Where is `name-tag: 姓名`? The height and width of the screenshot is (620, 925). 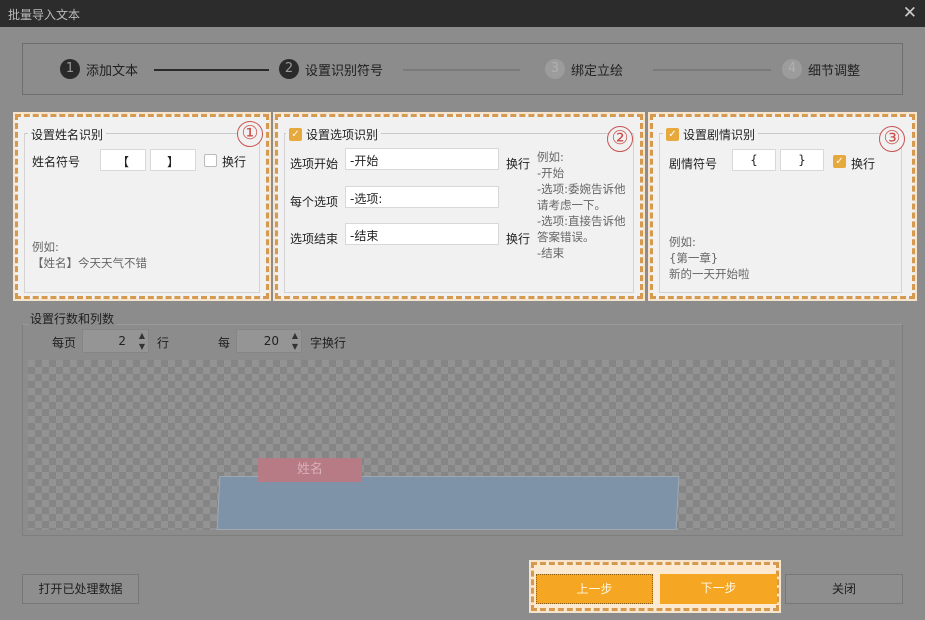
name-tag: 姓名 is located at coordinates (310, 470).